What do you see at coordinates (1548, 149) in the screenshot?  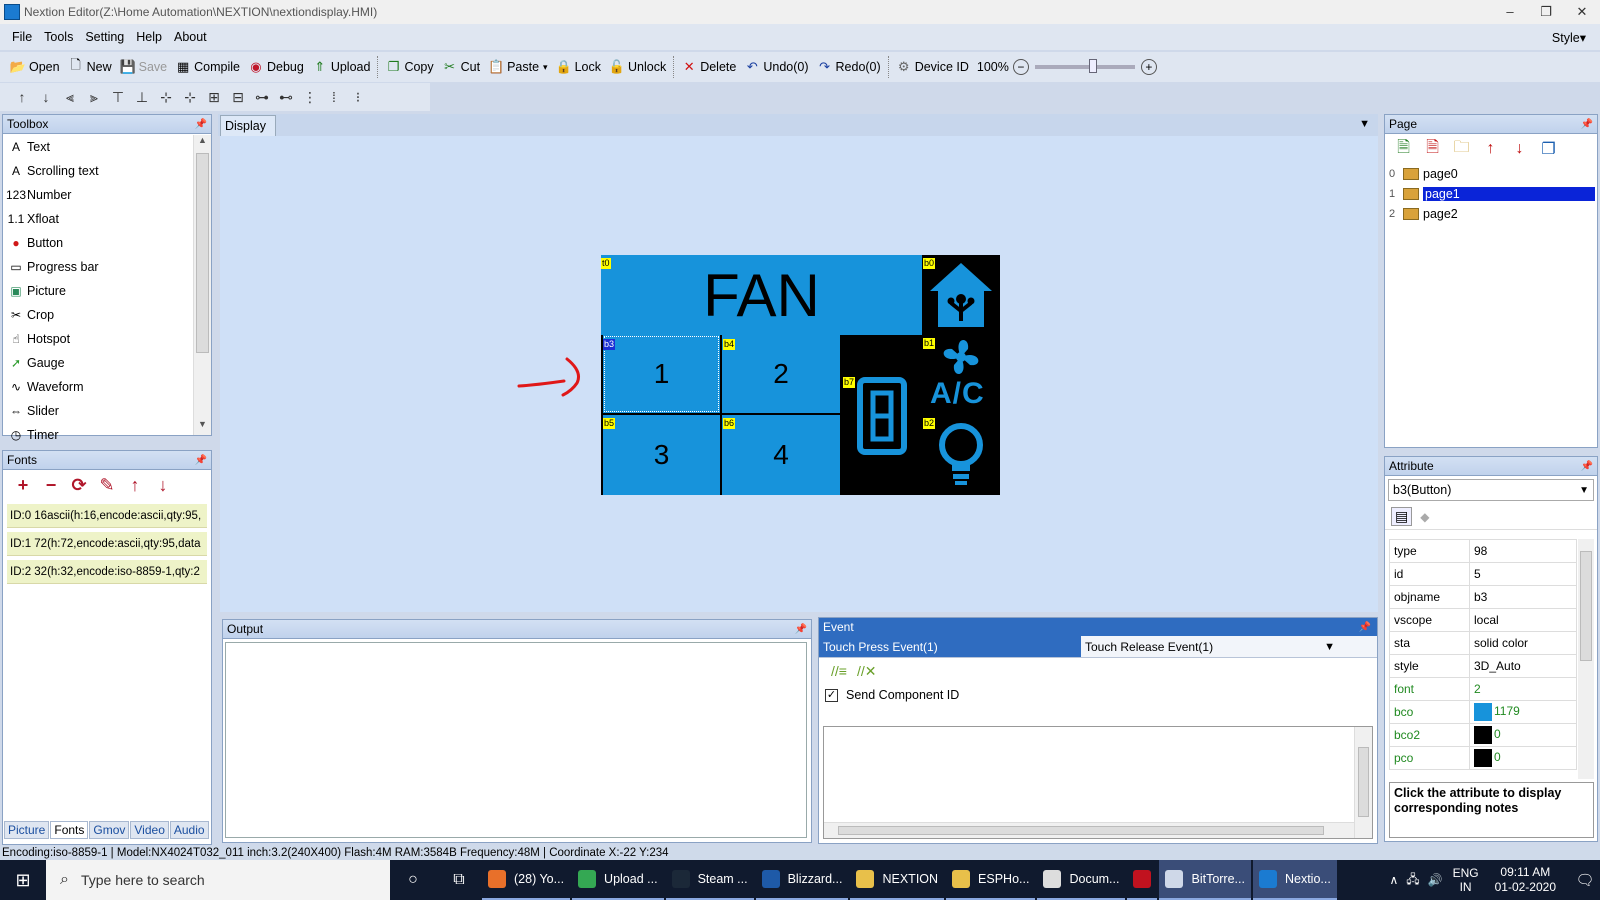 I see `copy-page-icon: ❐` at bounding box center [1548, 149].